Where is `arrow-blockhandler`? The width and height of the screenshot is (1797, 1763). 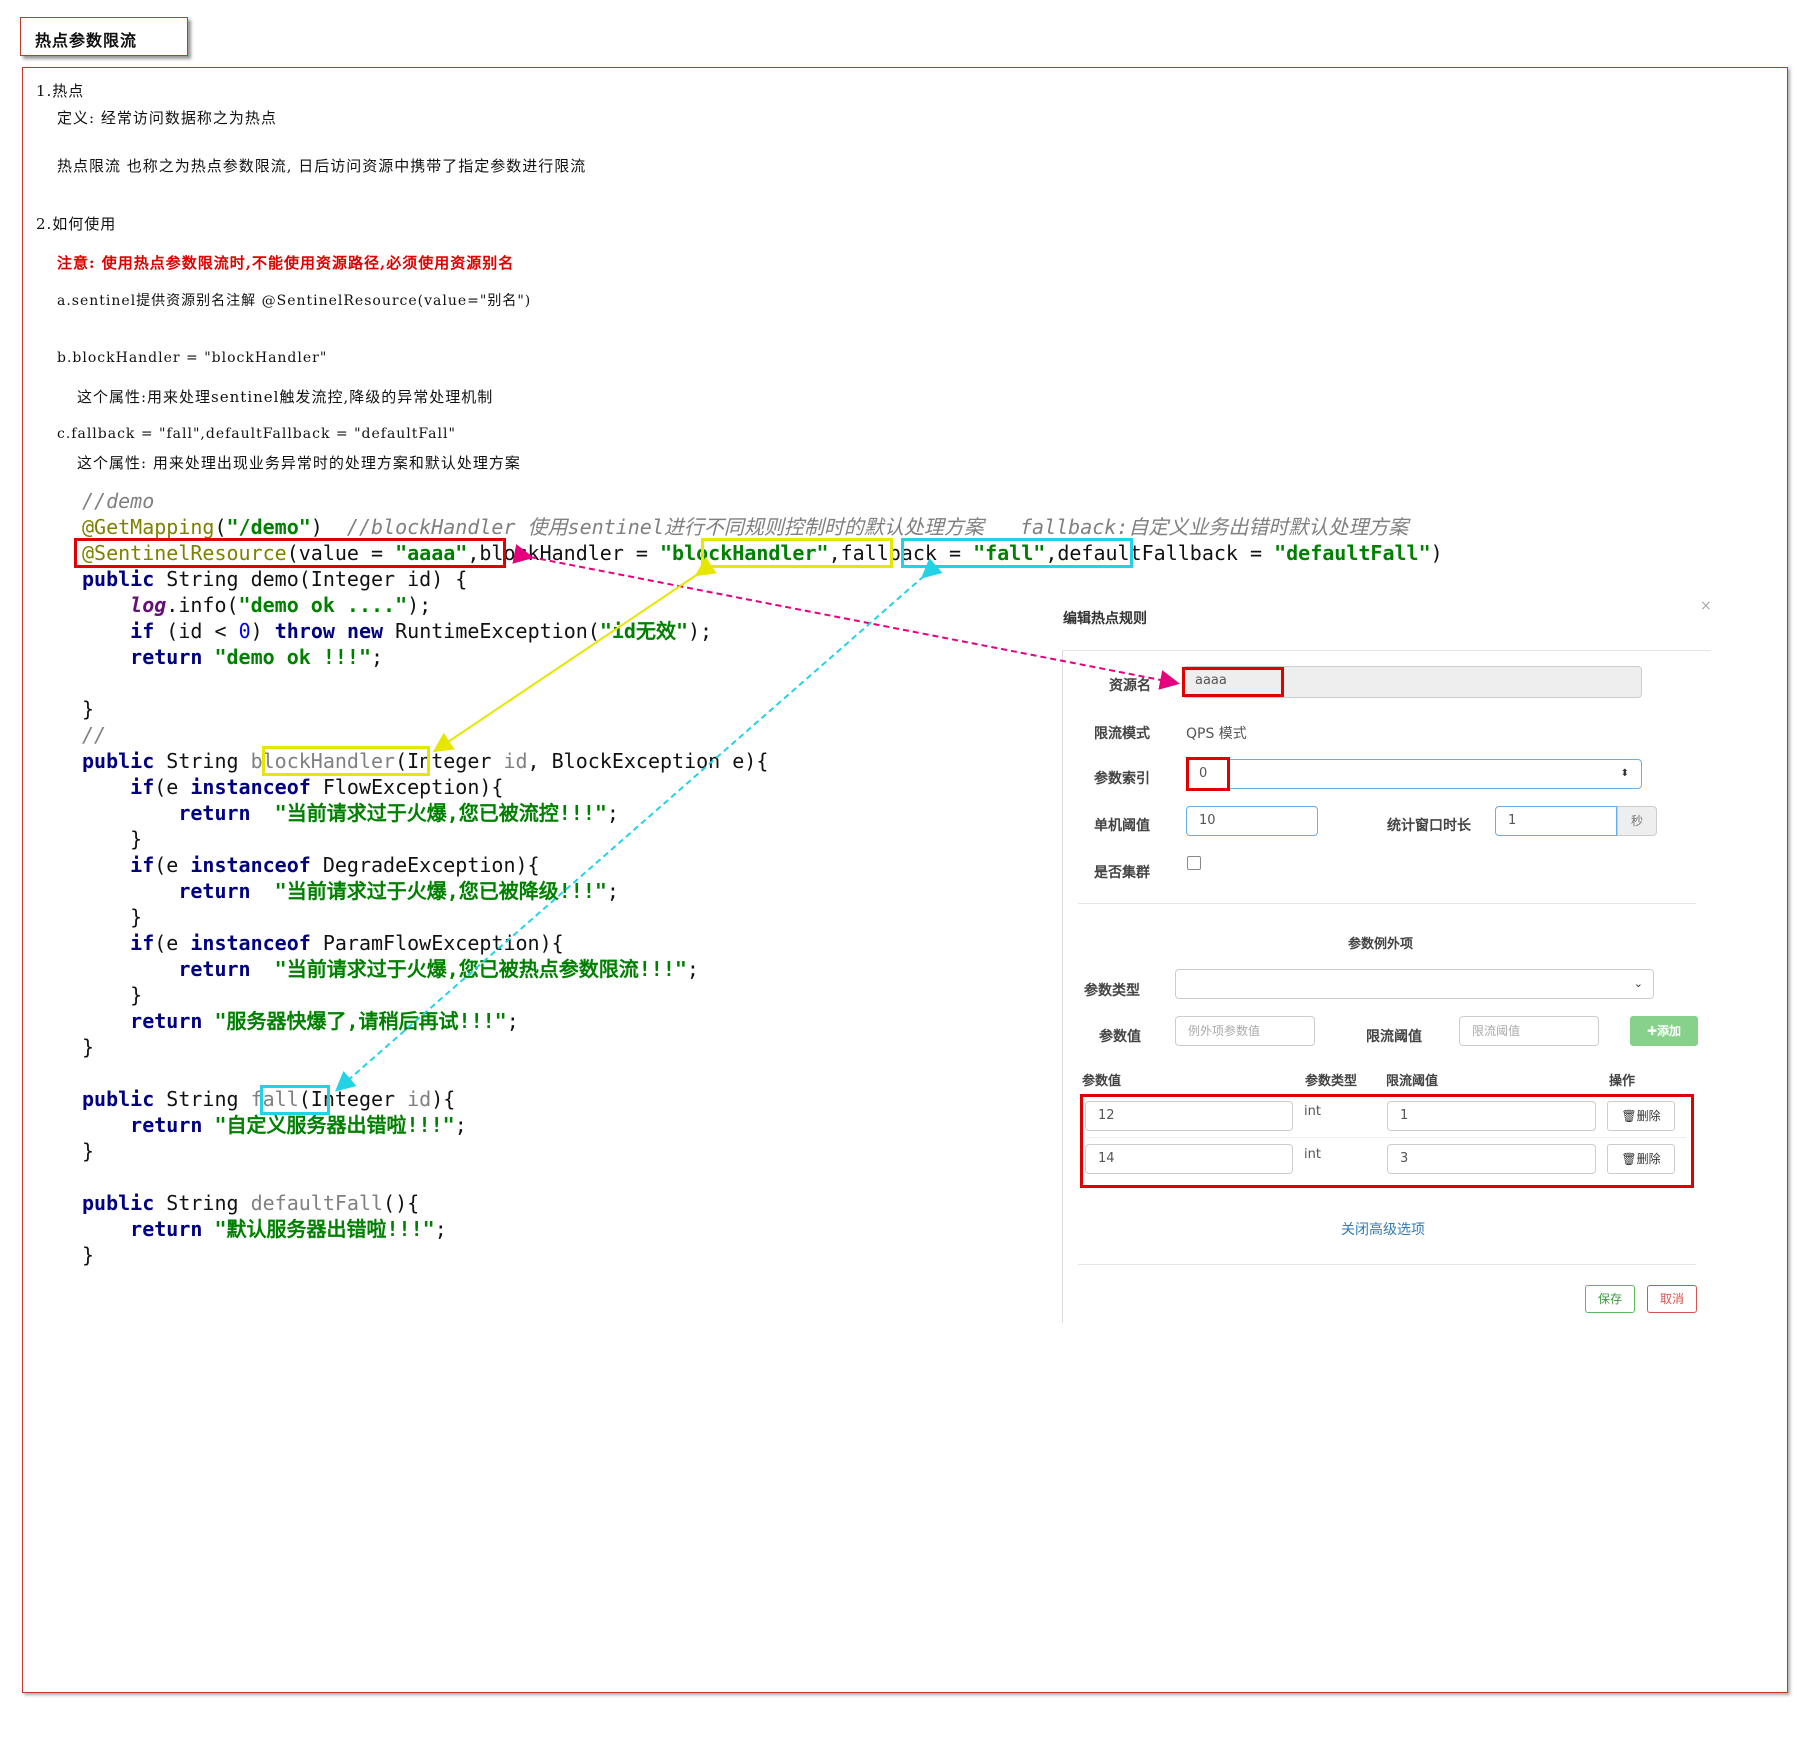 arrow-blockhandler is located at coordinates (574, 654).